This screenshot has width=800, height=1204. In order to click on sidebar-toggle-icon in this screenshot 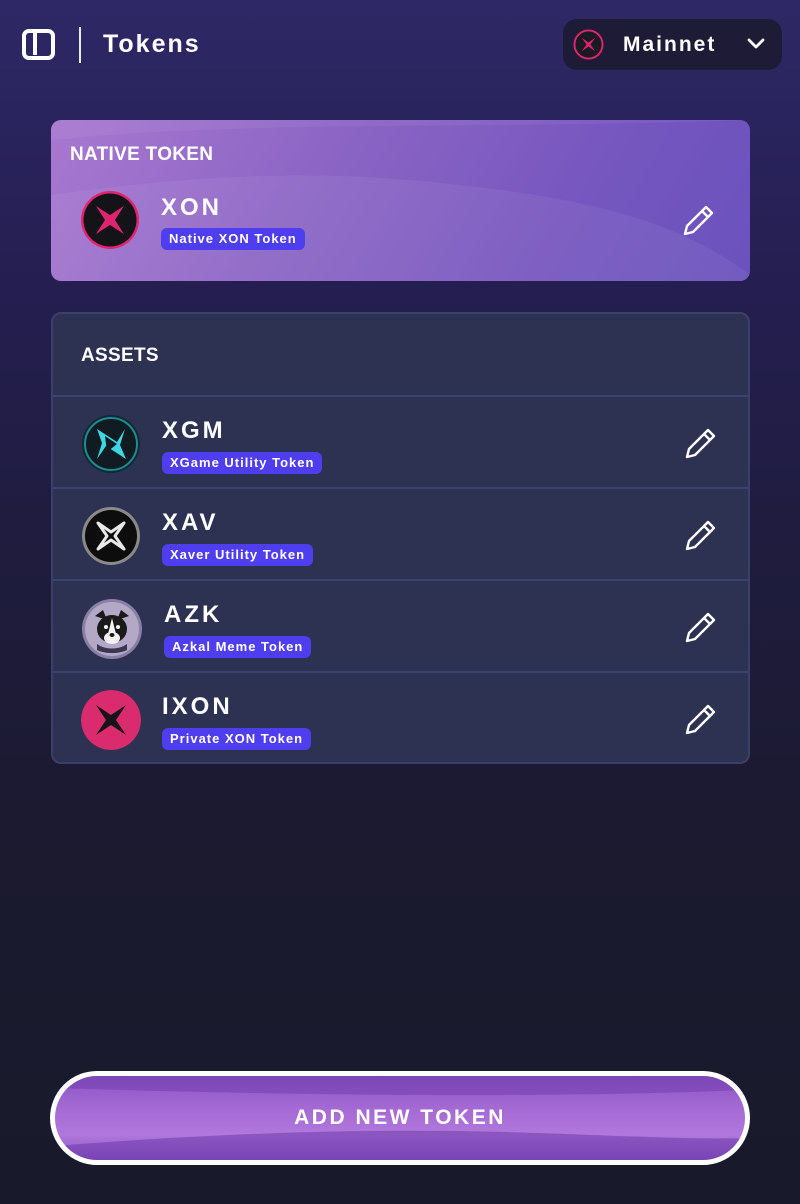, I will do `click(38, 44)`.